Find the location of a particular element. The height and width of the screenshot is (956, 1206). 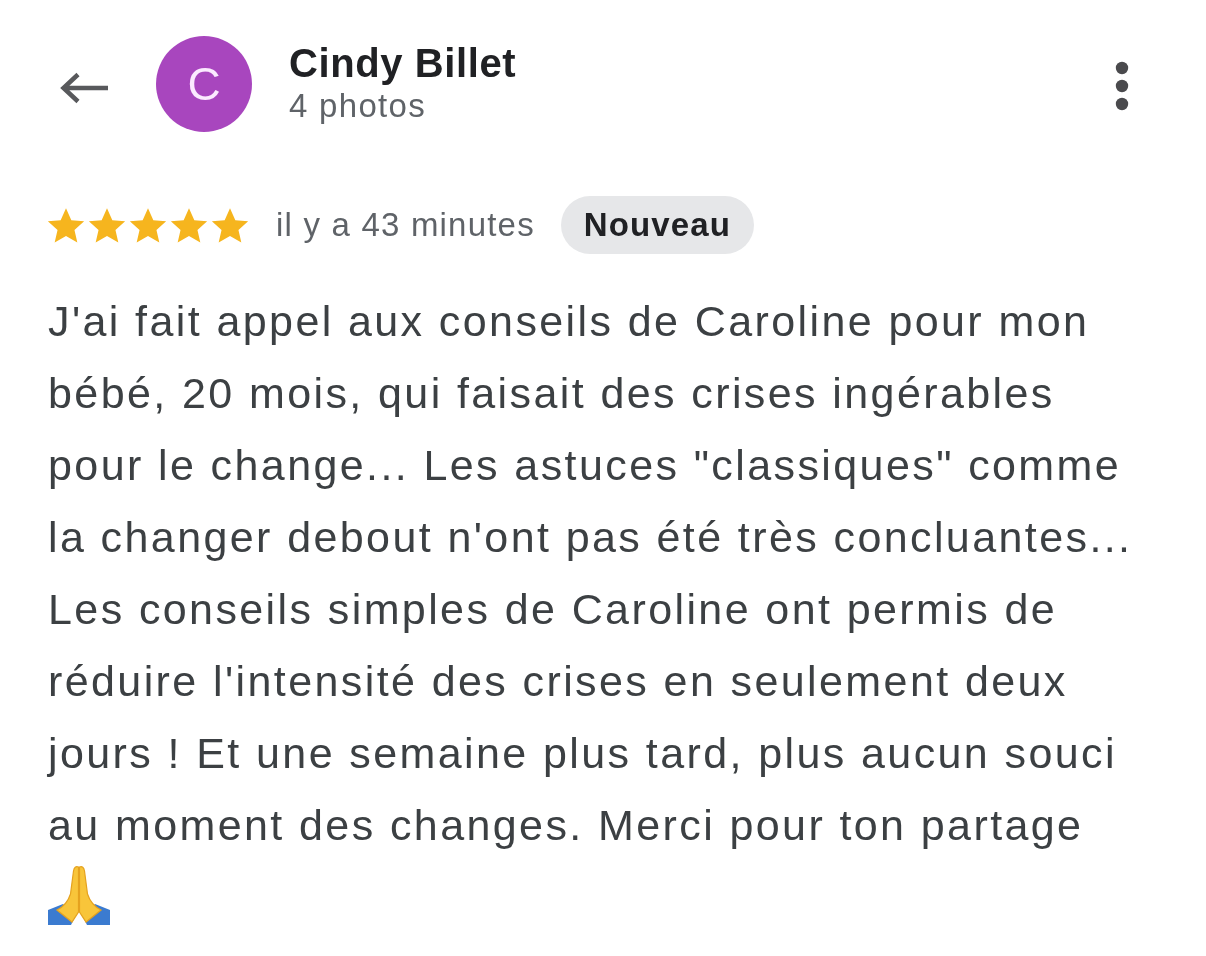

more-options-icon is located at coordinates (1122, 86).